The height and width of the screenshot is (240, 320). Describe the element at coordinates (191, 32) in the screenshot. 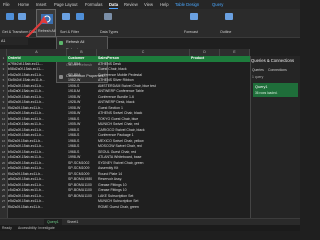

I see `group-forecast: Forecast` at that location.